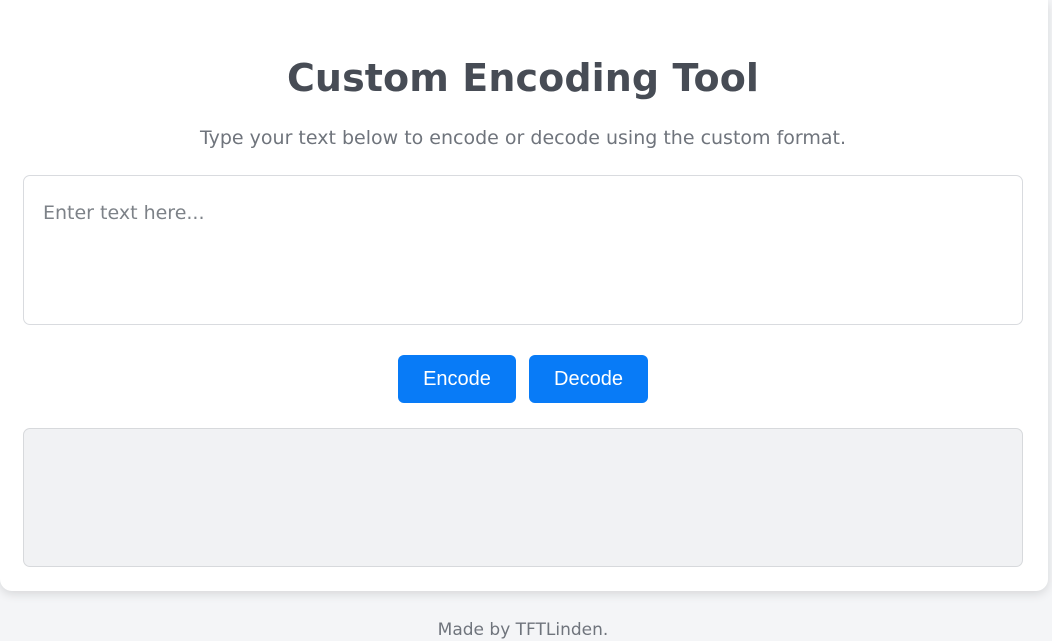  What do you see at coordinates (523, 379) in the screenshot?
I see `action-buttons: Encode Decode` at bounding box center [523, 379].